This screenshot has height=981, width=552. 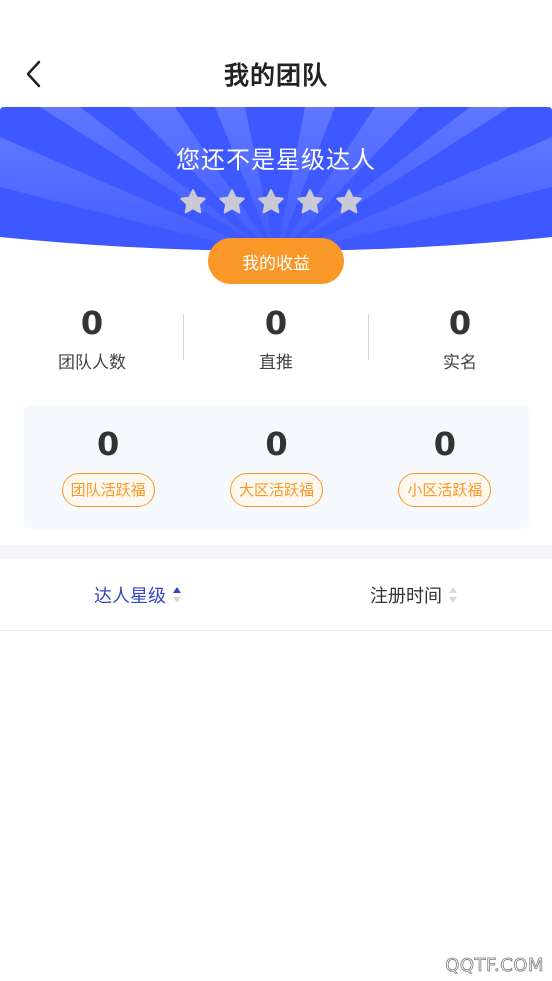 What do you see at coordinates (460, 363) in the screenshot?
I see `stat-label: 实名` at bounding box center [460, 363].